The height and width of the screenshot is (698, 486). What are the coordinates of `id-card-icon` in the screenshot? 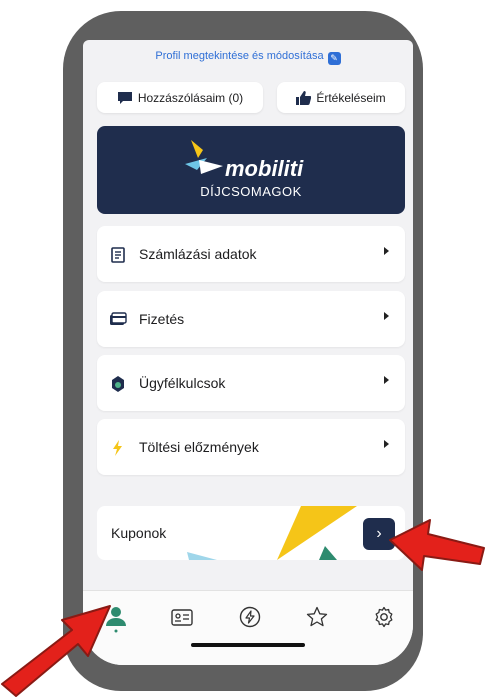 It's located at (182, 617).